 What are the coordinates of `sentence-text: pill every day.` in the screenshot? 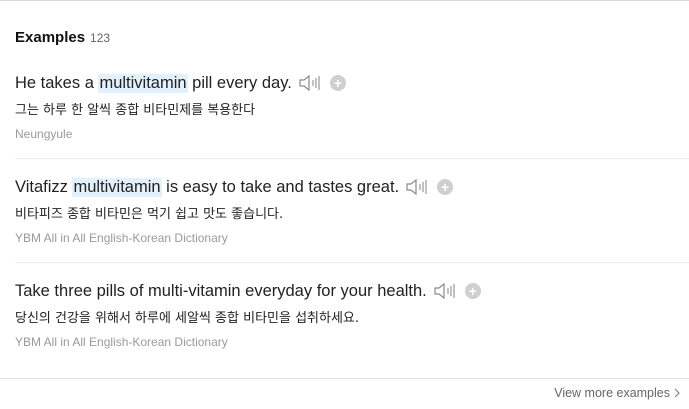 It's located at (239, 82).